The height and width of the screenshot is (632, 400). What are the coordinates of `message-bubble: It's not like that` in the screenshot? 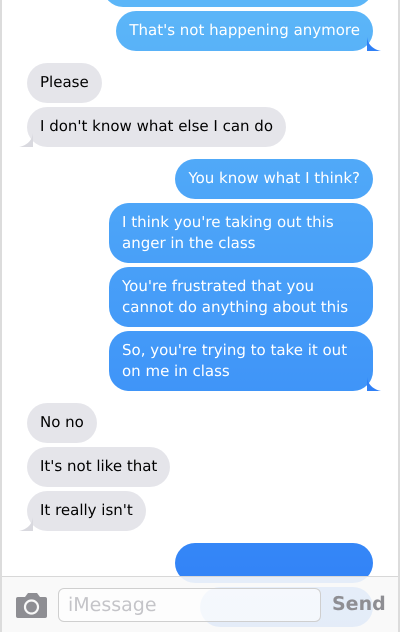 It's located at (98, 467).